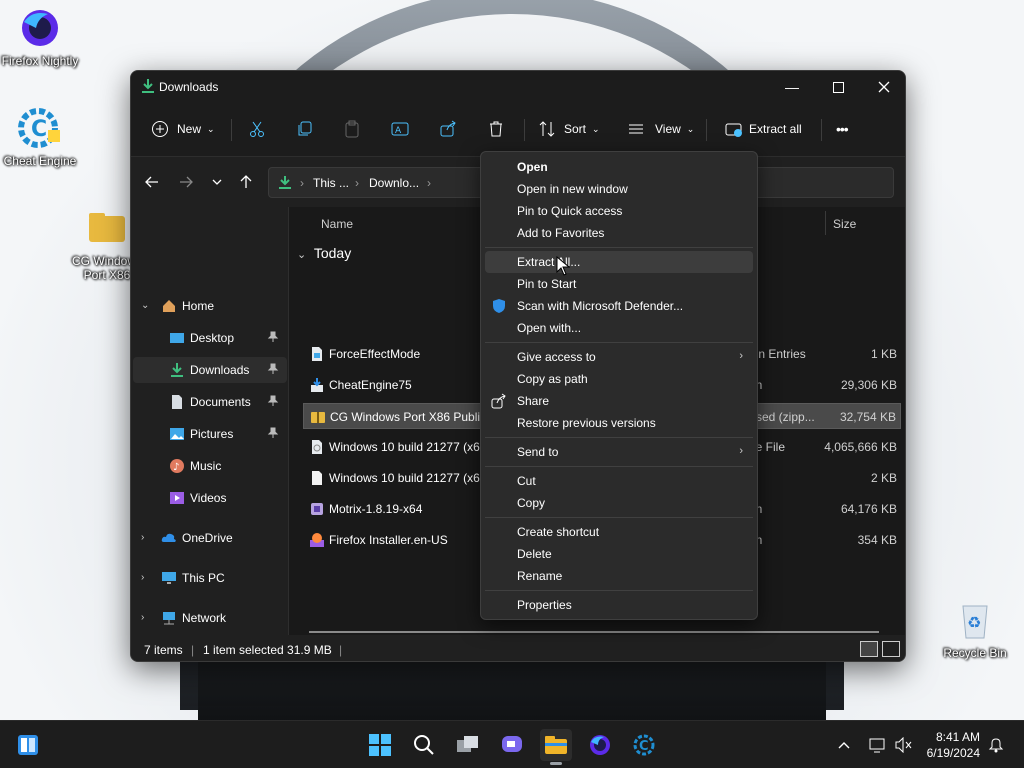 This screenshot has height=768, width=1024. Describe the element at coordinates (842, 129) in the screenshot. I see `see-more-button: •••` at that location.